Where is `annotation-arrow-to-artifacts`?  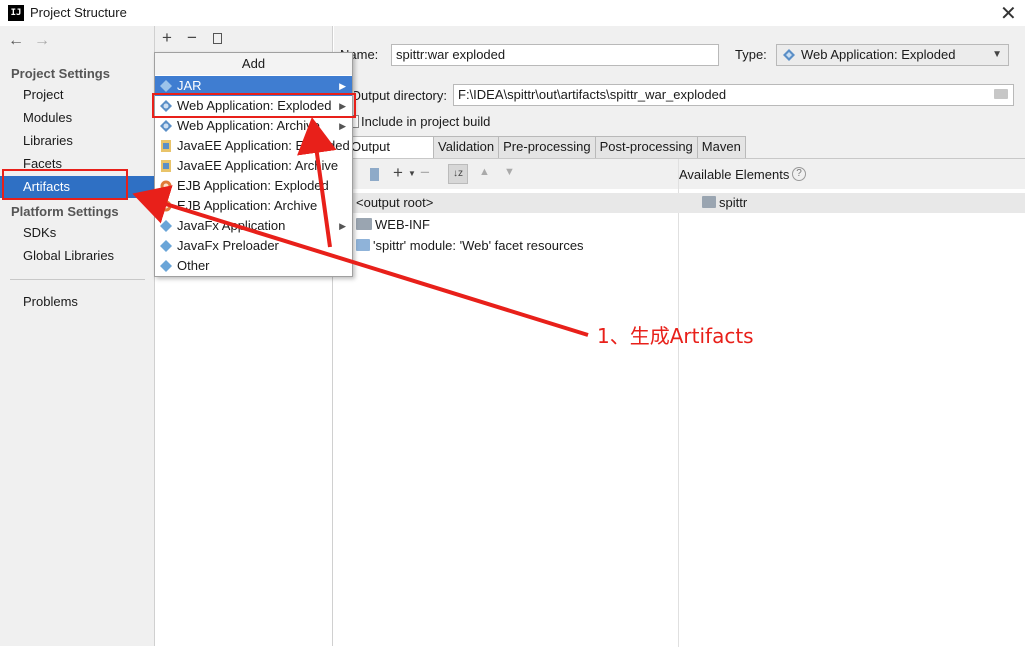 annotation-arrow-to-artifacts is located at coordinates (360, 261).